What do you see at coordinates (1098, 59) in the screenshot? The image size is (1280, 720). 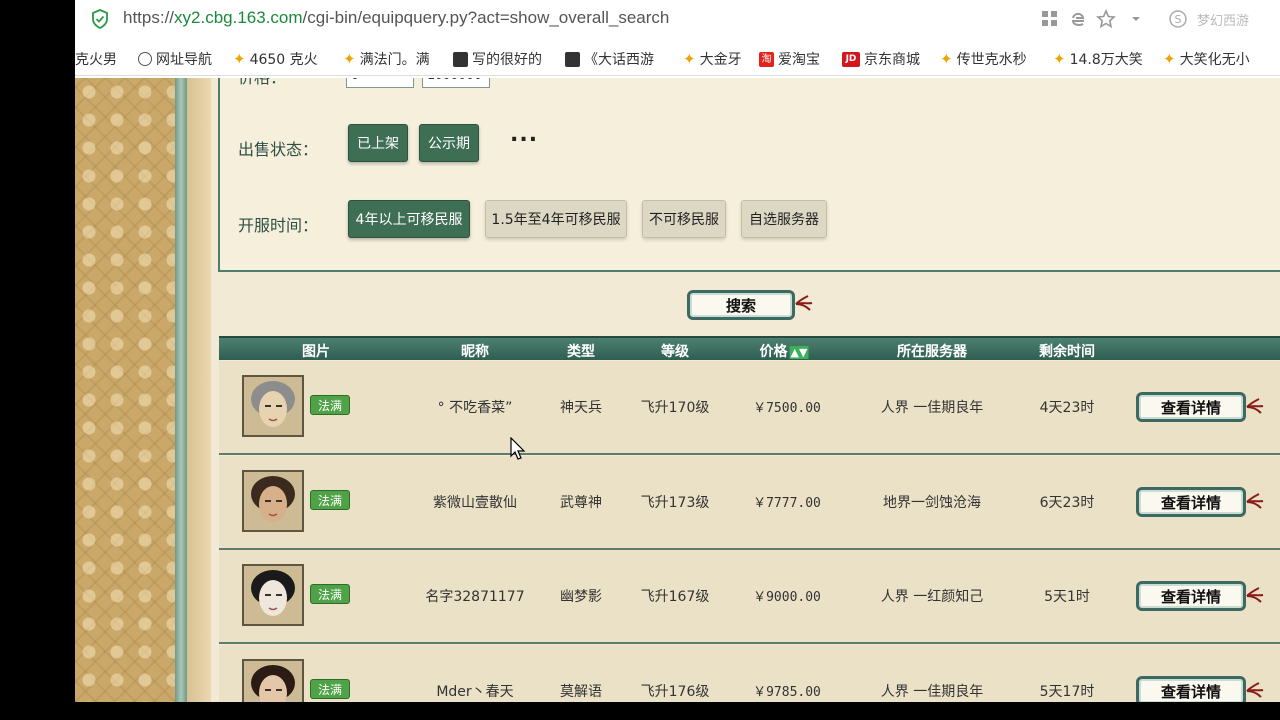 I see `bookmark-item: ✦ 14.8万大笑` at bounding box center [1098, 59].